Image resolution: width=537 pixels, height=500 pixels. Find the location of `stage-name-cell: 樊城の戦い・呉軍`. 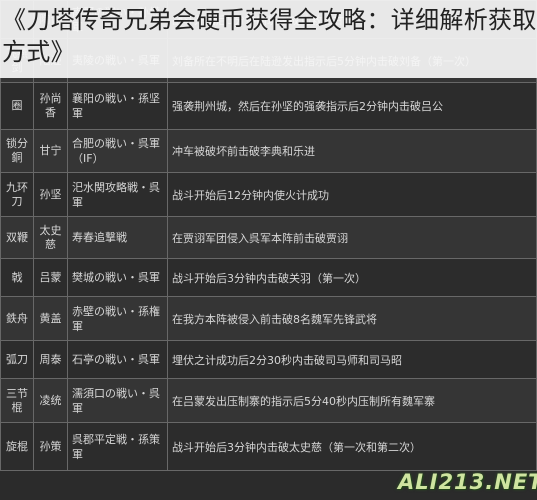

stage-name-cell: 樊城の戦い・呉軍 is located at coordinates (117, 277).